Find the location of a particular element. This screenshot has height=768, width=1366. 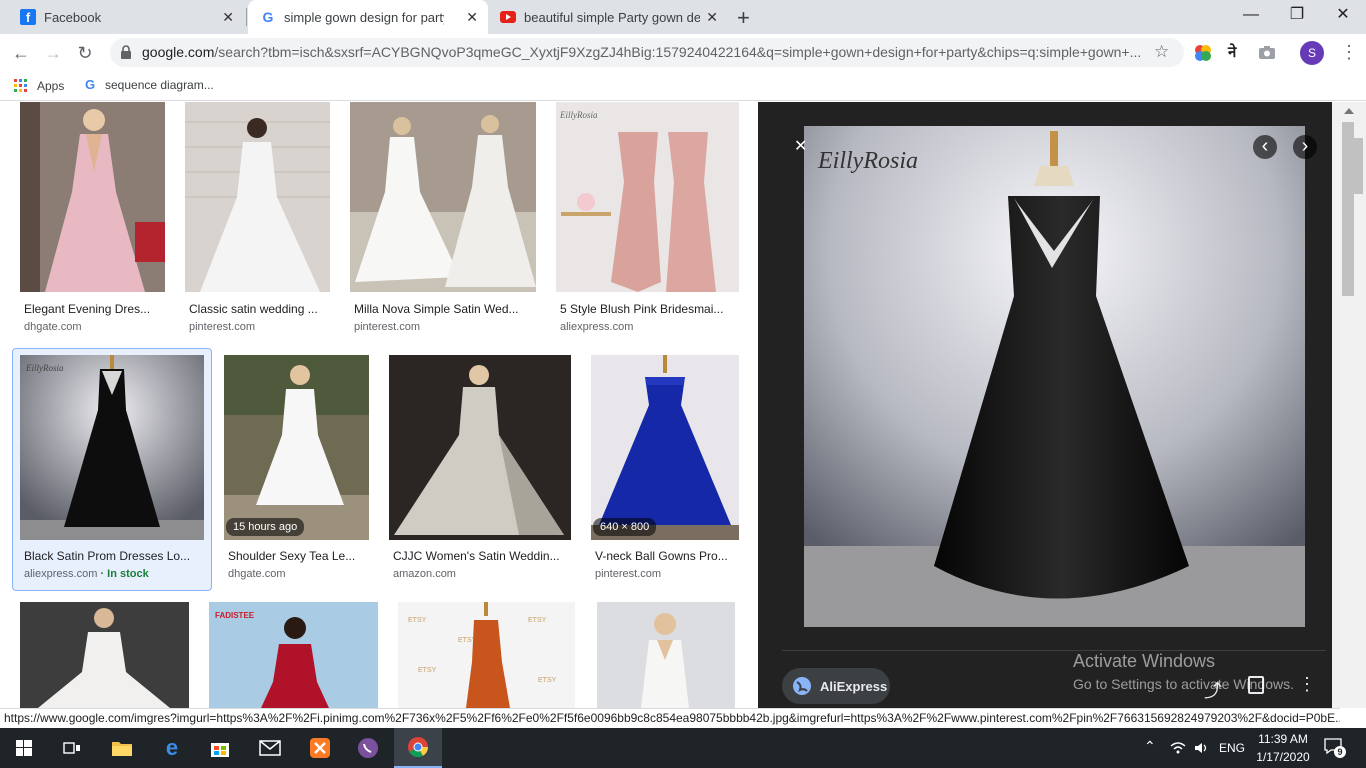

size-badge: 640 × 800 is located at coordinates (625, 527).